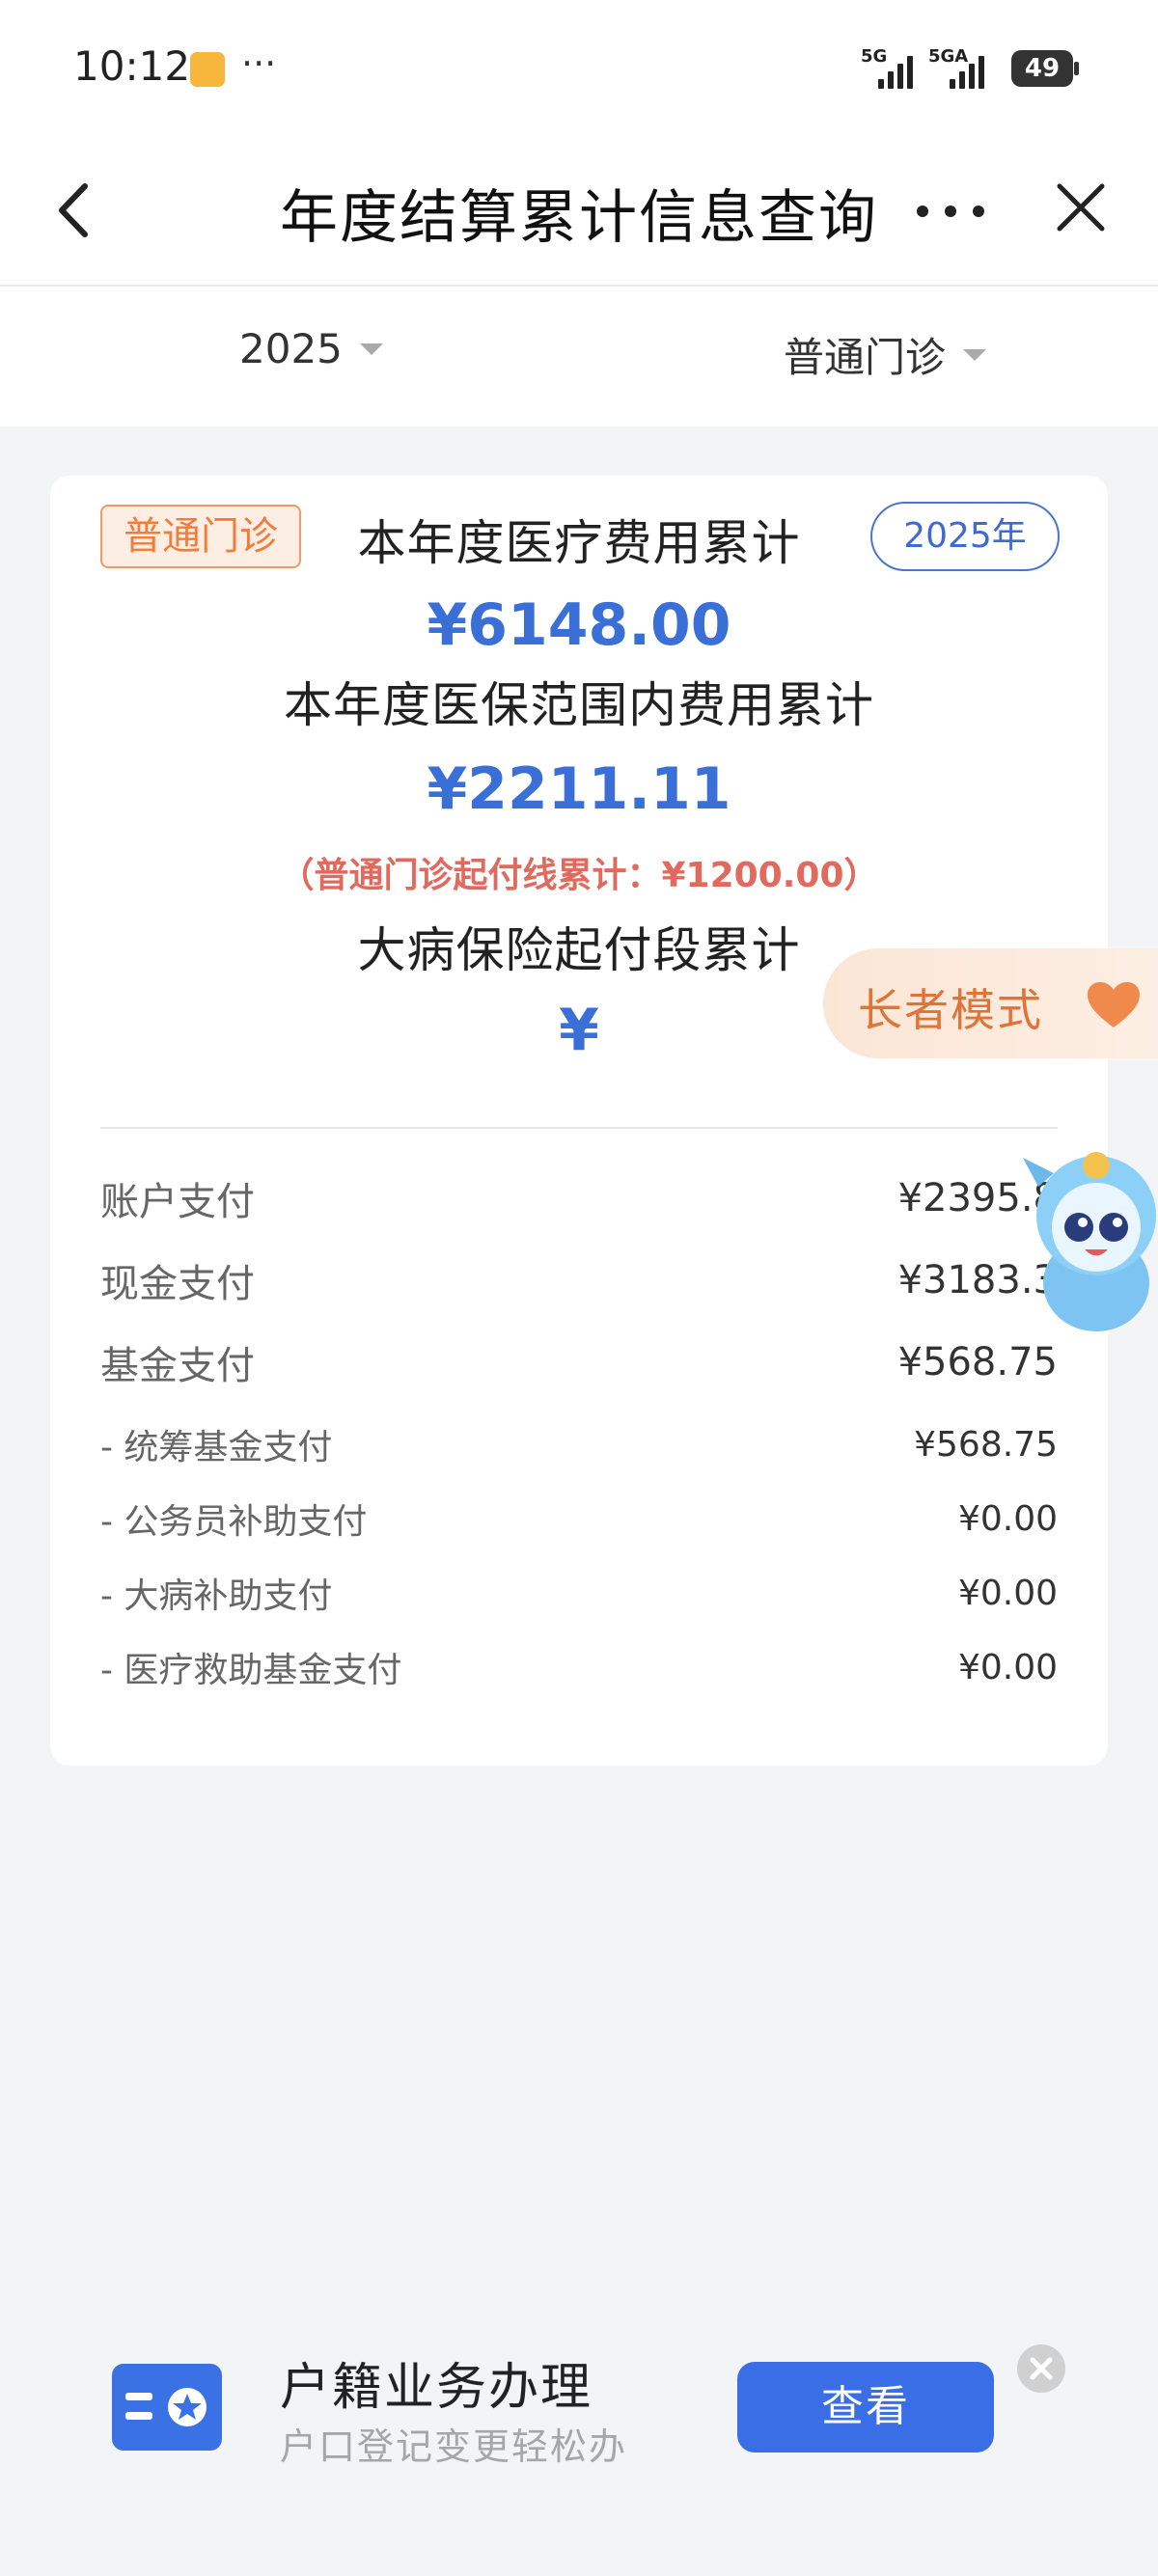  I want to click on row-label: 账户支付, so click(177, 1202).